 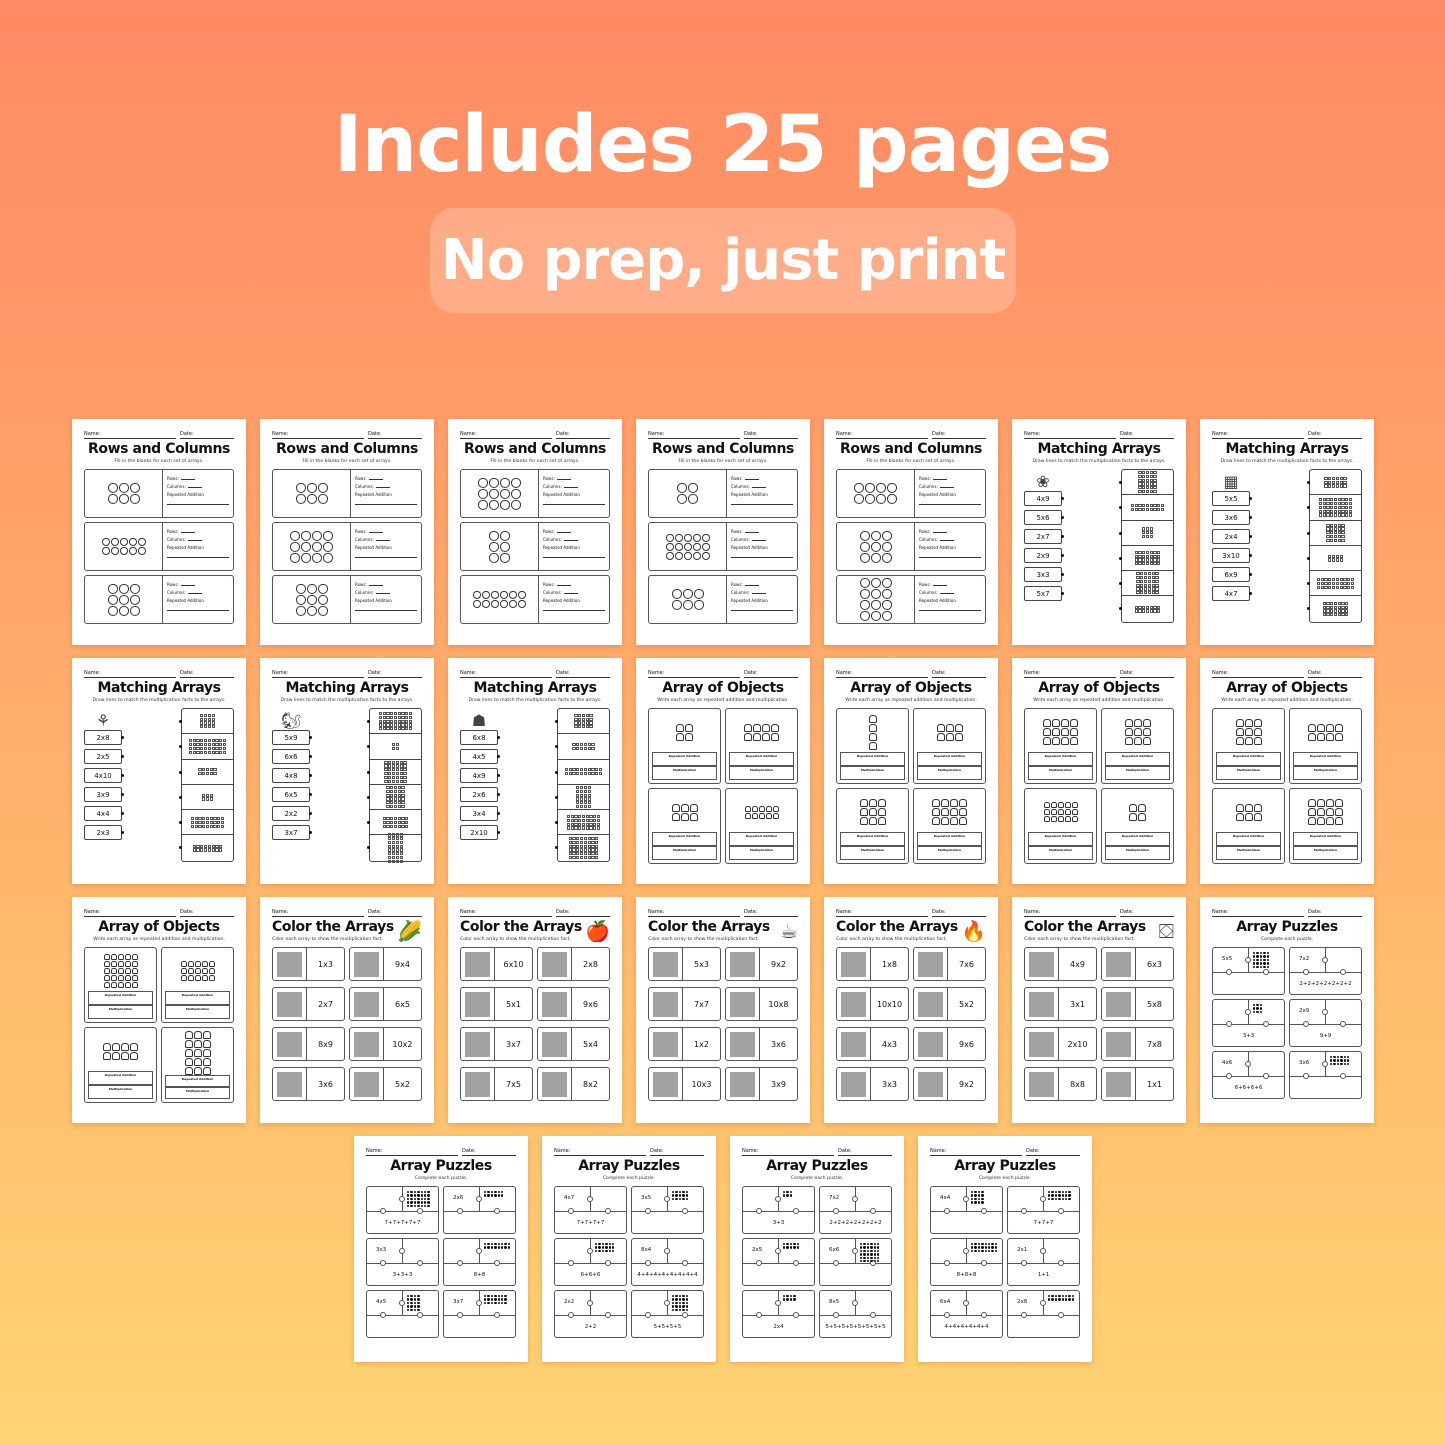 I want to click on fact-card: 3x4, so click(x=480, y=813).